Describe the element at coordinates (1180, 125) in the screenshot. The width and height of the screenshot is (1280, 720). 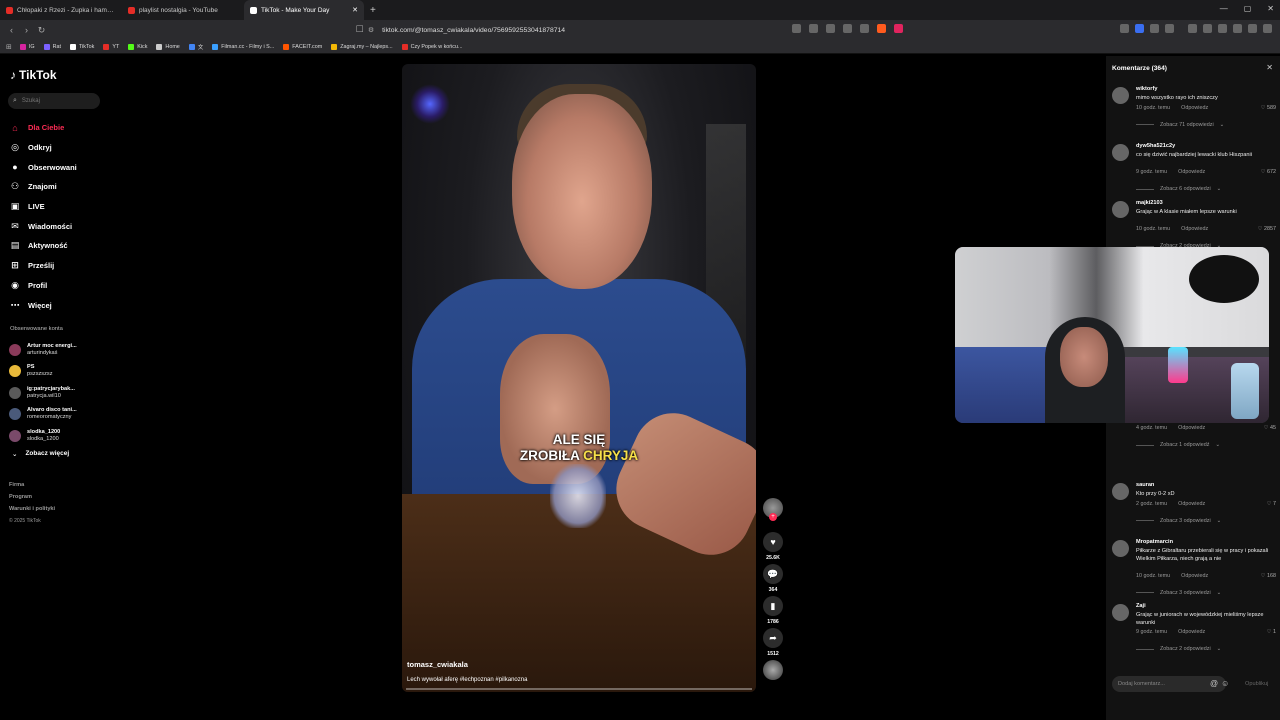
I see `view-replies-button: Zobacz 71 odpowiedzi ⌄` at that location.